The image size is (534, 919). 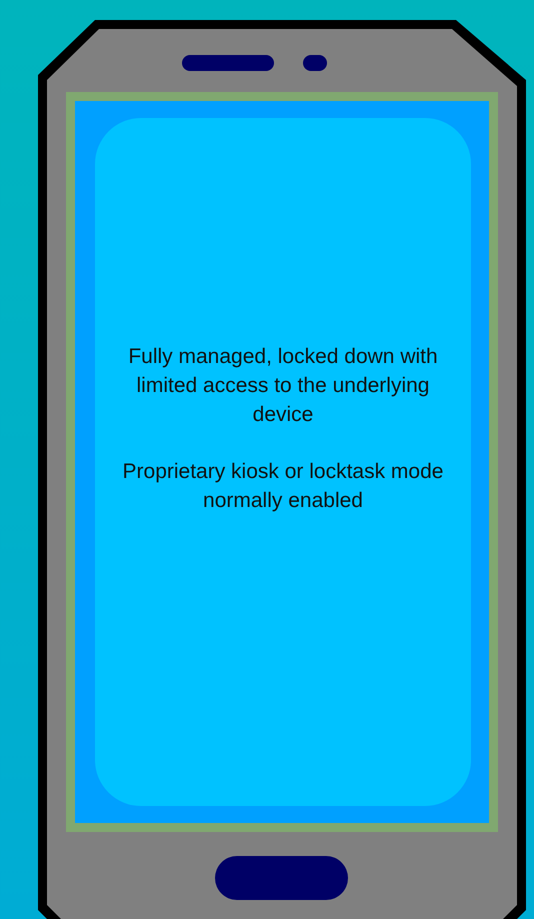 What do you see at coordinates (283, 386) in the screenshot?
I see `screen-text: Fully managed, locked down with limited access to the underlying device` at bounding box center [283, 386].